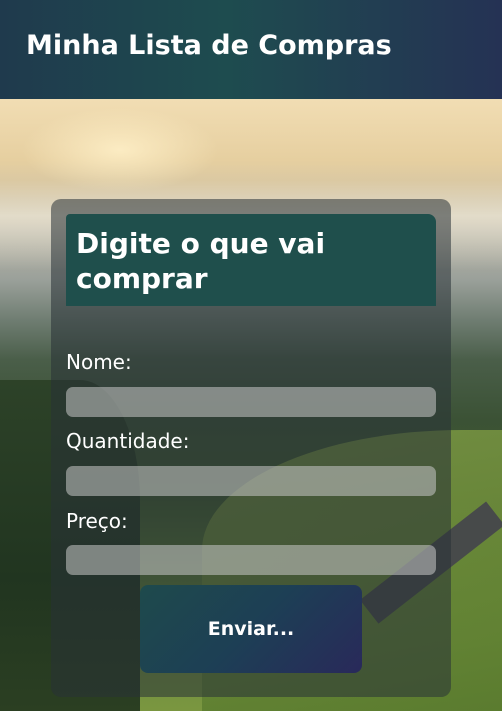 This screenshot has height=711, width=502. What do you see at coordinates (209, 45) in the screenshot?
I see `app-title: Minha Lista de Compras` at bounding box center [209, 45].